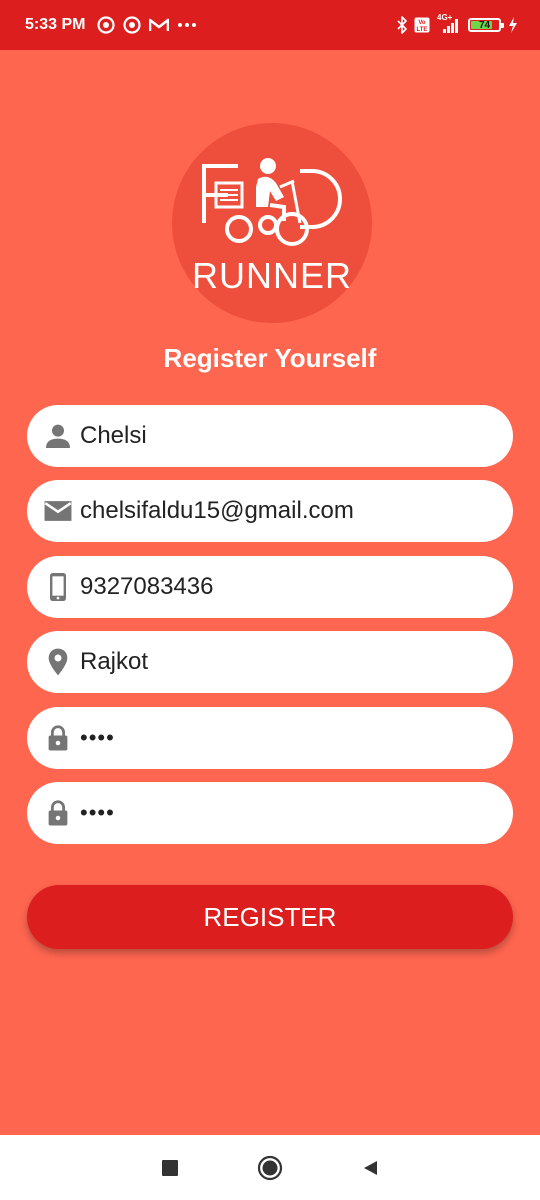 This screenshot has height=1200, width=540. What do you see at coordinates (270, 813) in the screenshot?
I see `confirm-password-field: ••••` at bounding box center [270, 813].